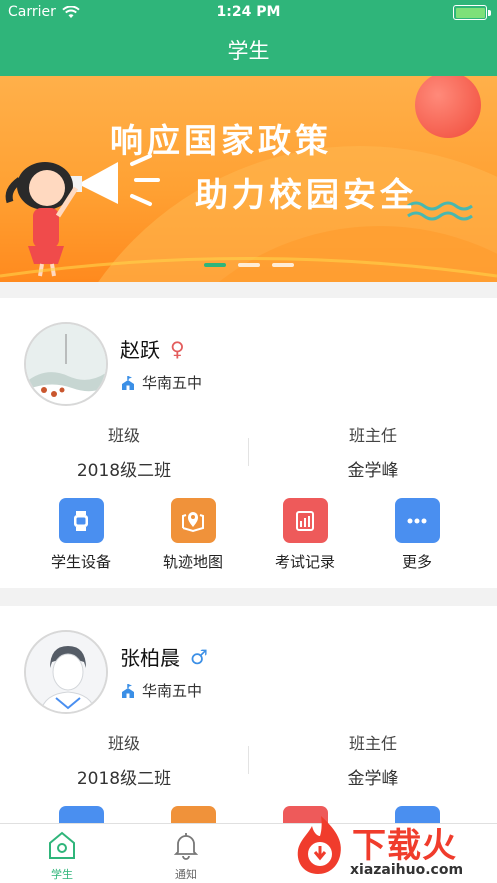 The image size is (497, 883). I want to click on action-label: 考试记录, so click(304, 562).